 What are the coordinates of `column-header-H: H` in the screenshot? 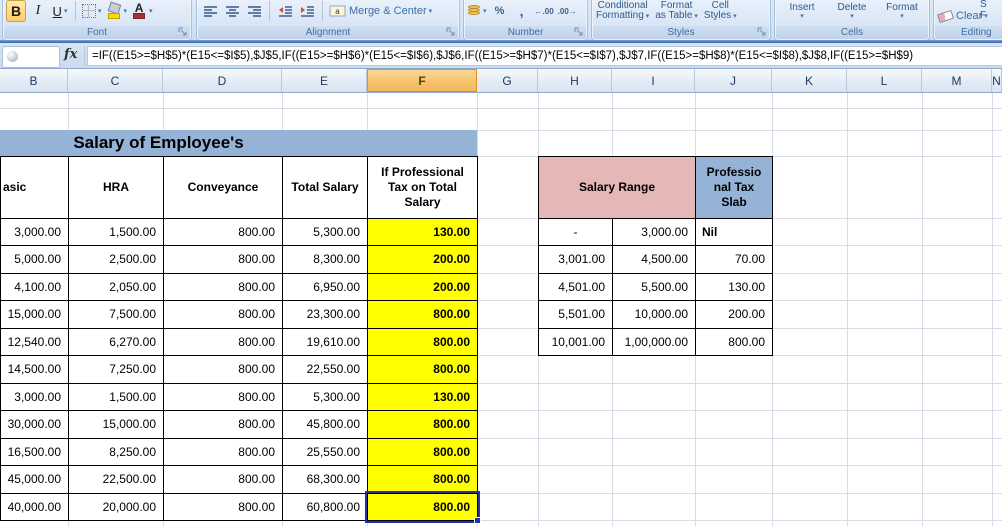 It's located at (575, 80).